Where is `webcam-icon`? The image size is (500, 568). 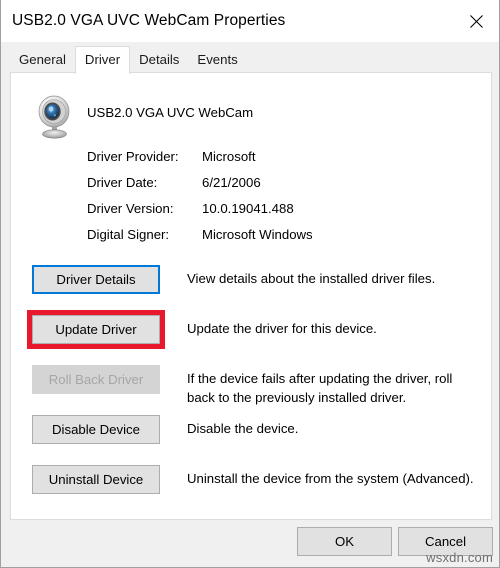 webcam-icon is located at coordinates (54, 117).